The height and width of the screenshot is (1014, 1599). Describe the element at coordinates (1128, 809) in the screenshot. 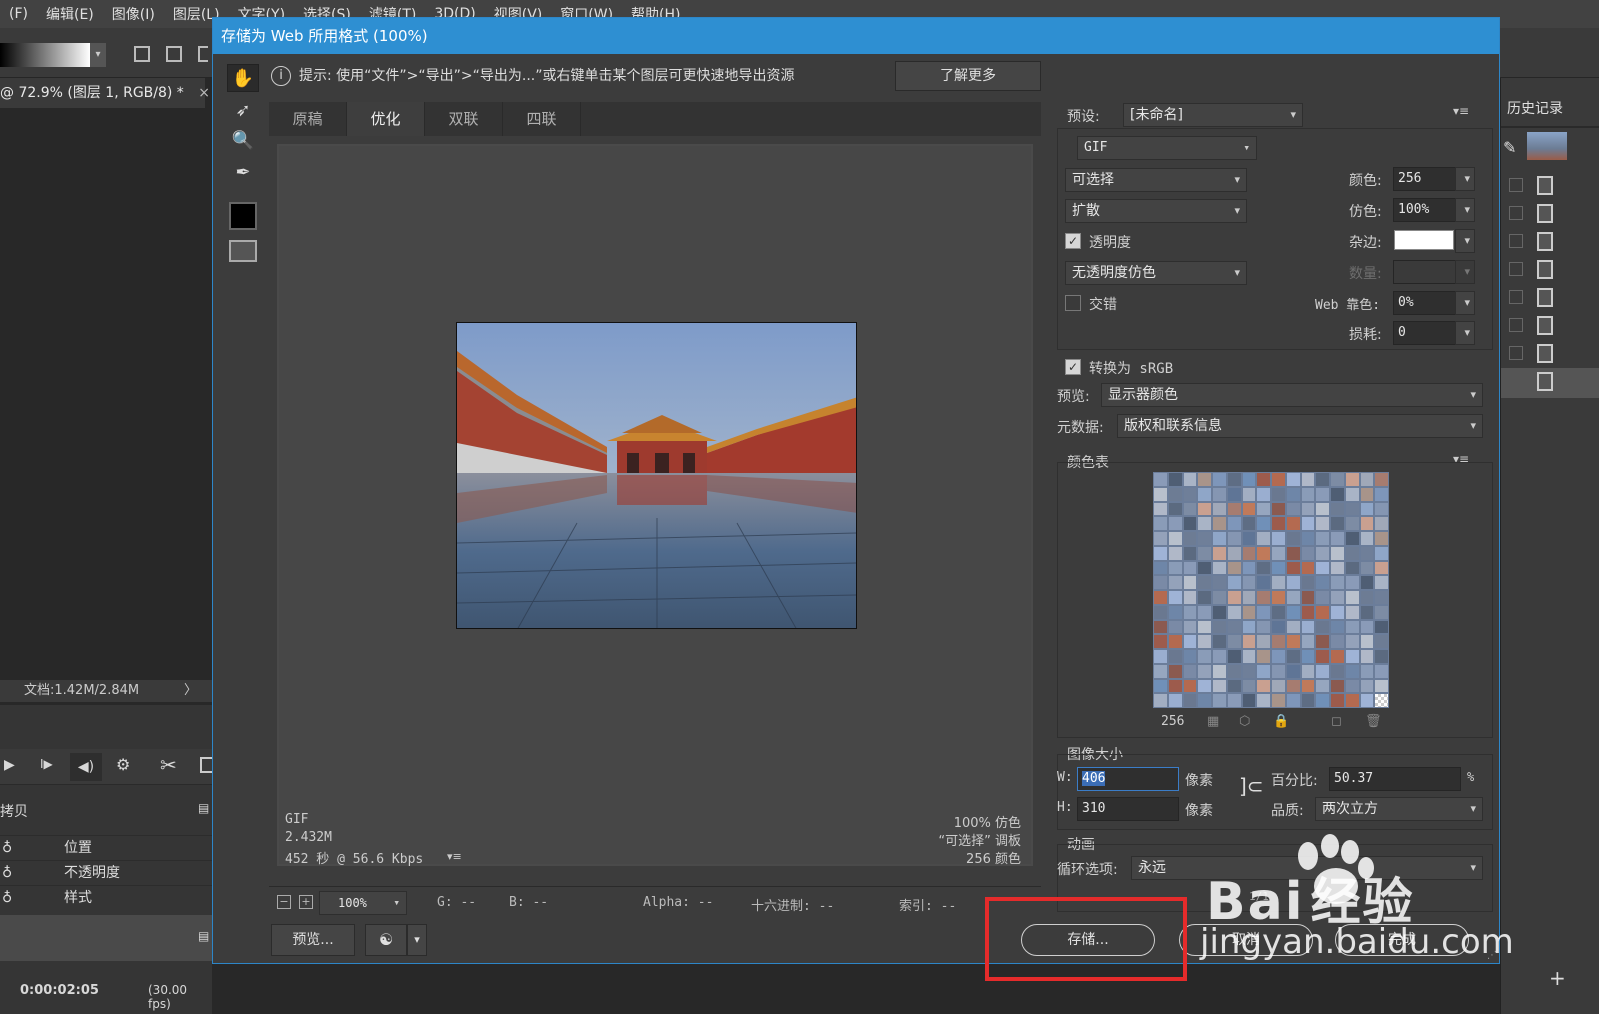

I see `height-field: 310` at that location.